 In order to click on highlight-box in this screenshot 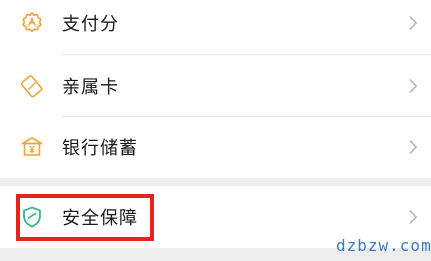, I will do `click(85, 217)`.